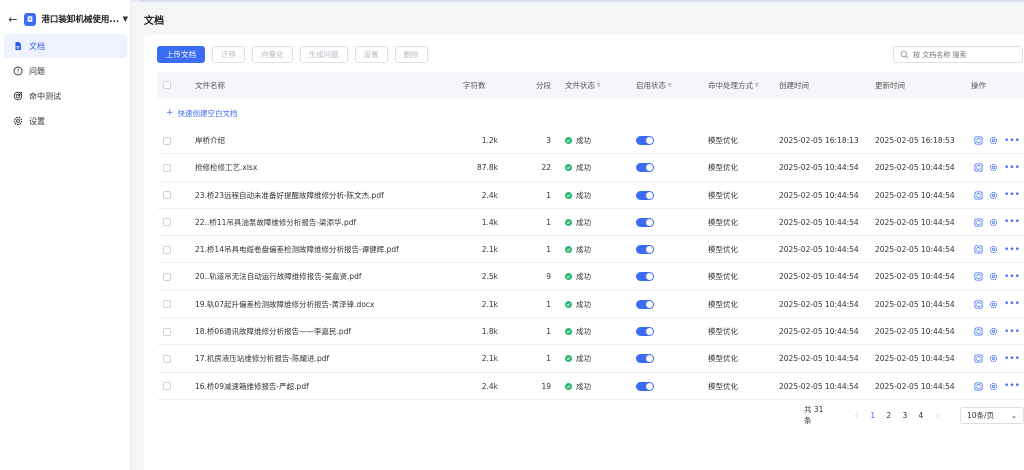  What do you see at coordinates (873, 415) in the screenshot?
I see `page-1: 1` at bounding box center [873, 415].